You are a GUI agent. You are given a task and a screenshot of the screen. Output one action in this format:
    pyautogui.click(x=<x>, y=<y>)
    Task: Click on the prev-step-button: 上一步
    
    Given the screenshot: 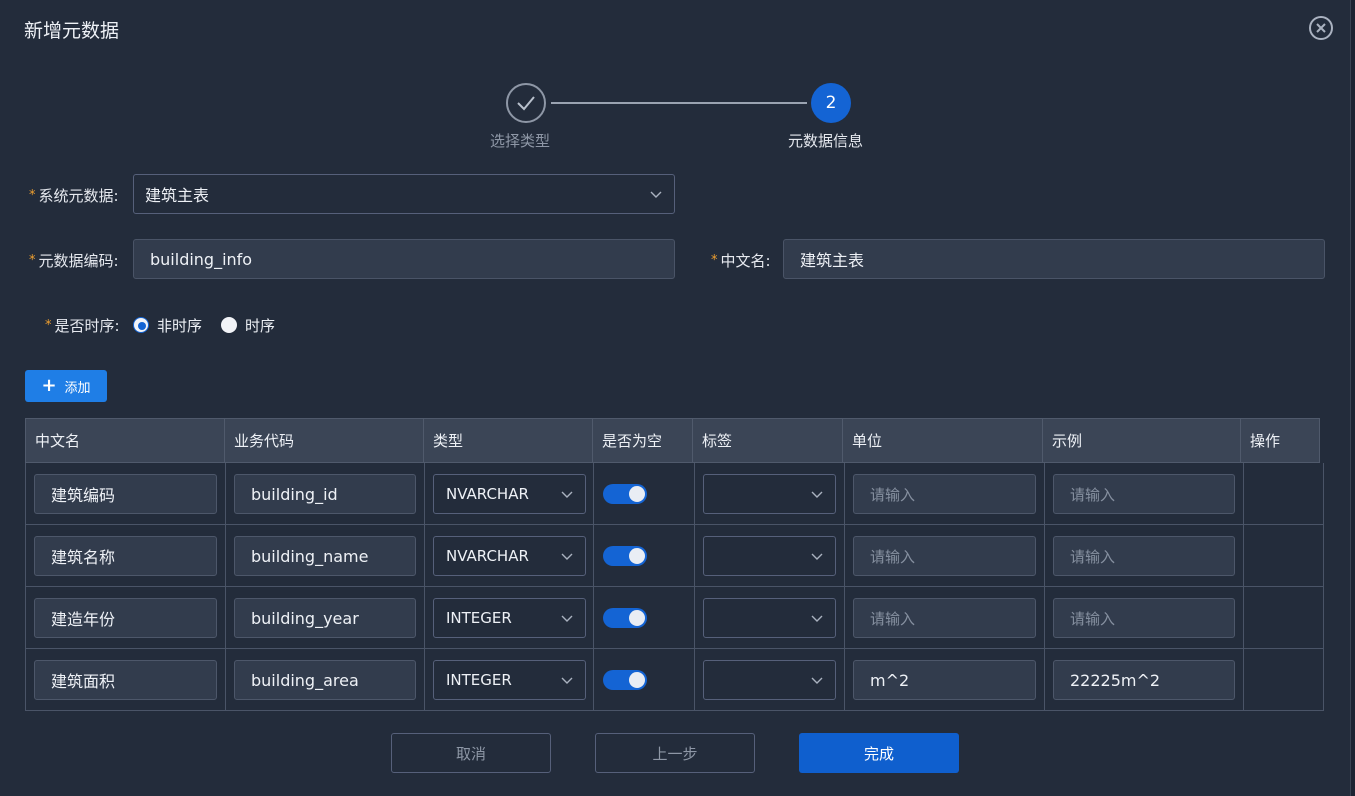 What is the action you would take?
    pyautogui.click(x=675, y=753)
    